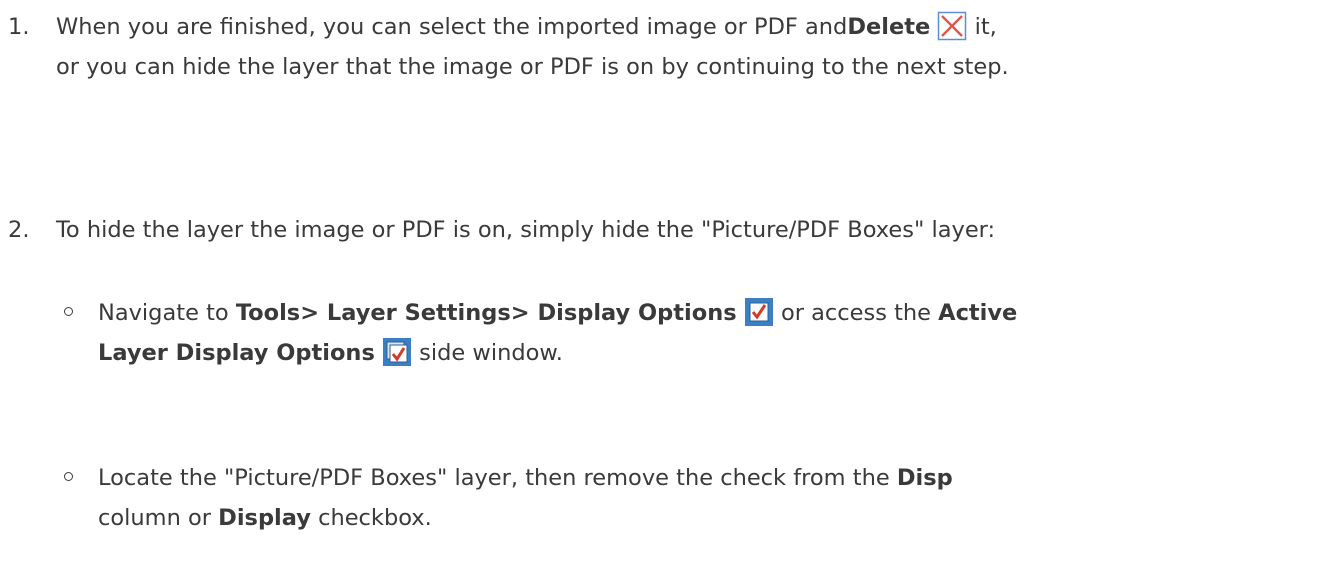  I want to click on step-1-text-after: it,, so click(982, 27).